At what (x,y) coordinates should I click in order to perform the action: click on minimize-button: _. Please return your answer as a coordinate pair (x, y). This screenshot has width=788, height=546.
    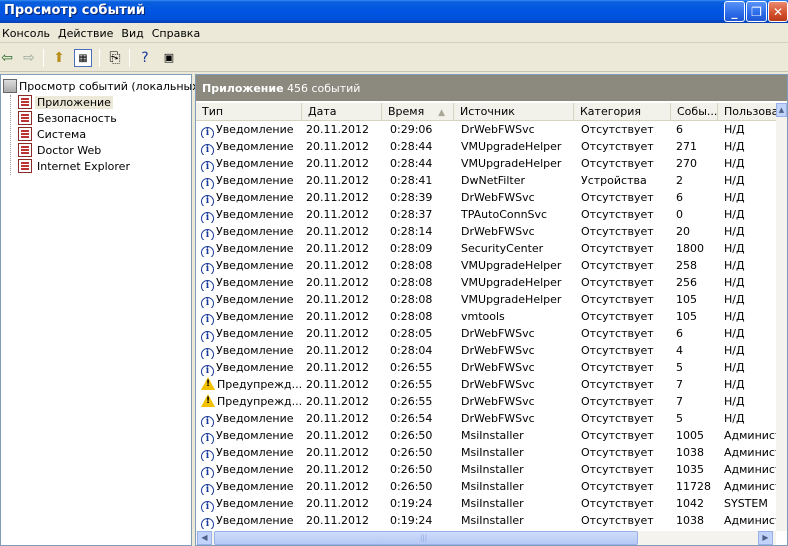
    Looking at the image, I should click on (734, 11).